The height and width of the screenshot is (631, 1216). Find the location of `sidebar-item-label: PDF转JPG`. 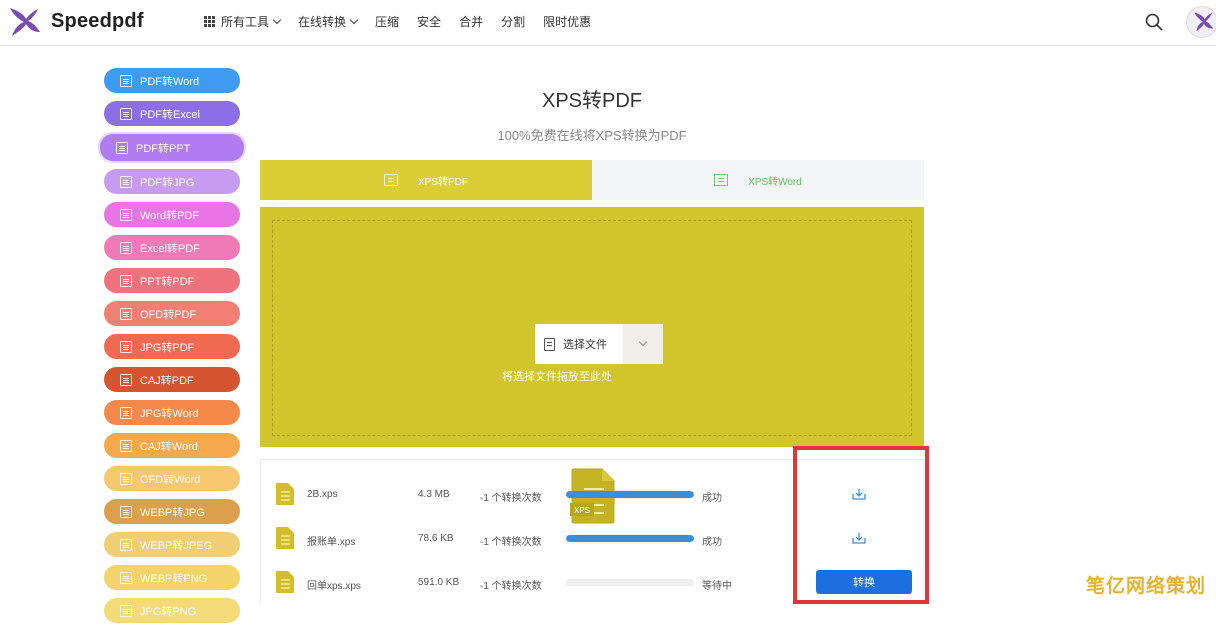

sidebar-item-label: PDF转JPG is located at coordinates (167, 182).